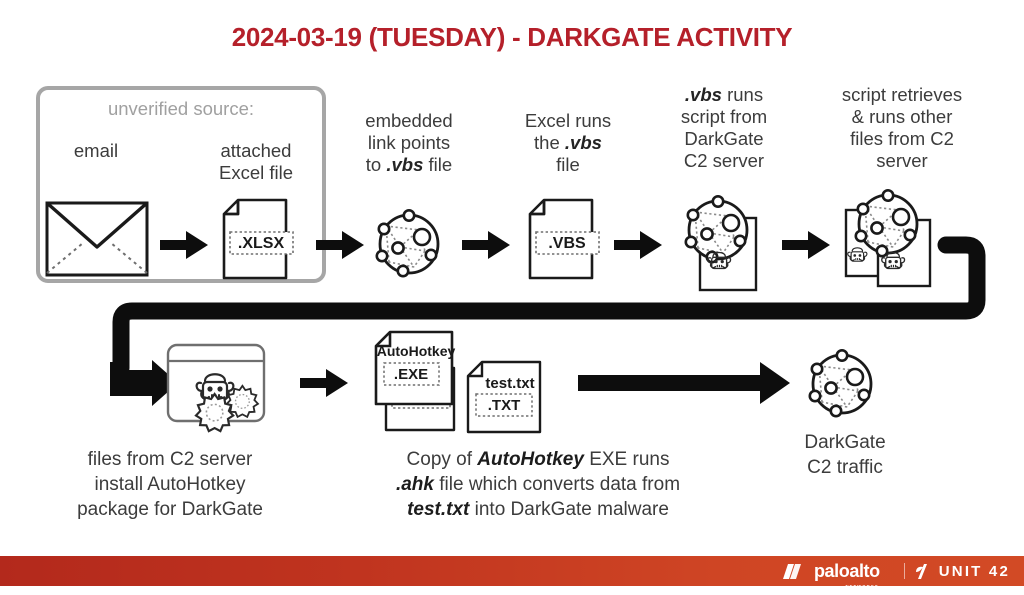  I want to click on network-globe-icon-c2-traffic, so click(840, 383).